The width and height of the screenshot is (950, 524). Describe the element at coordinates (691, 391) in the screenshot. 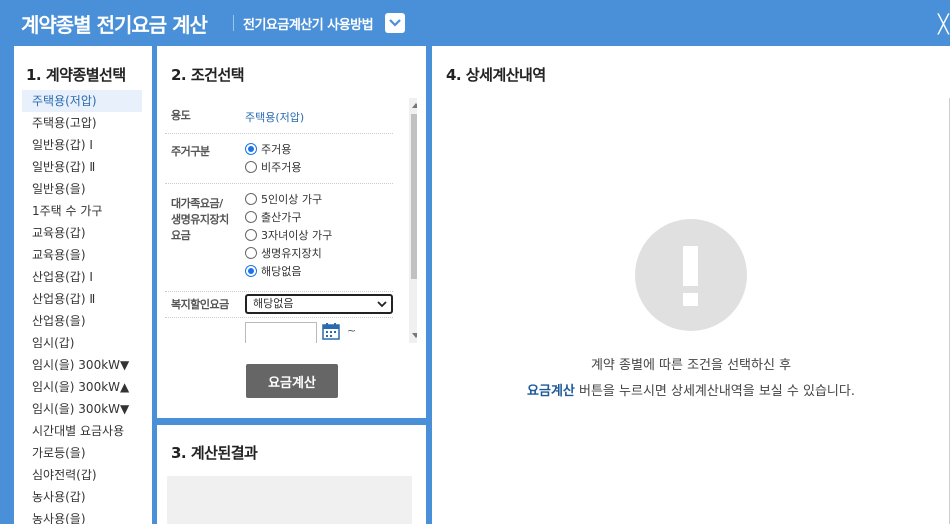

I see `detail-message-line2: 요금계산 버튼을 누르시면 상세계산내역을 보실 수 있습니다.` at that location.